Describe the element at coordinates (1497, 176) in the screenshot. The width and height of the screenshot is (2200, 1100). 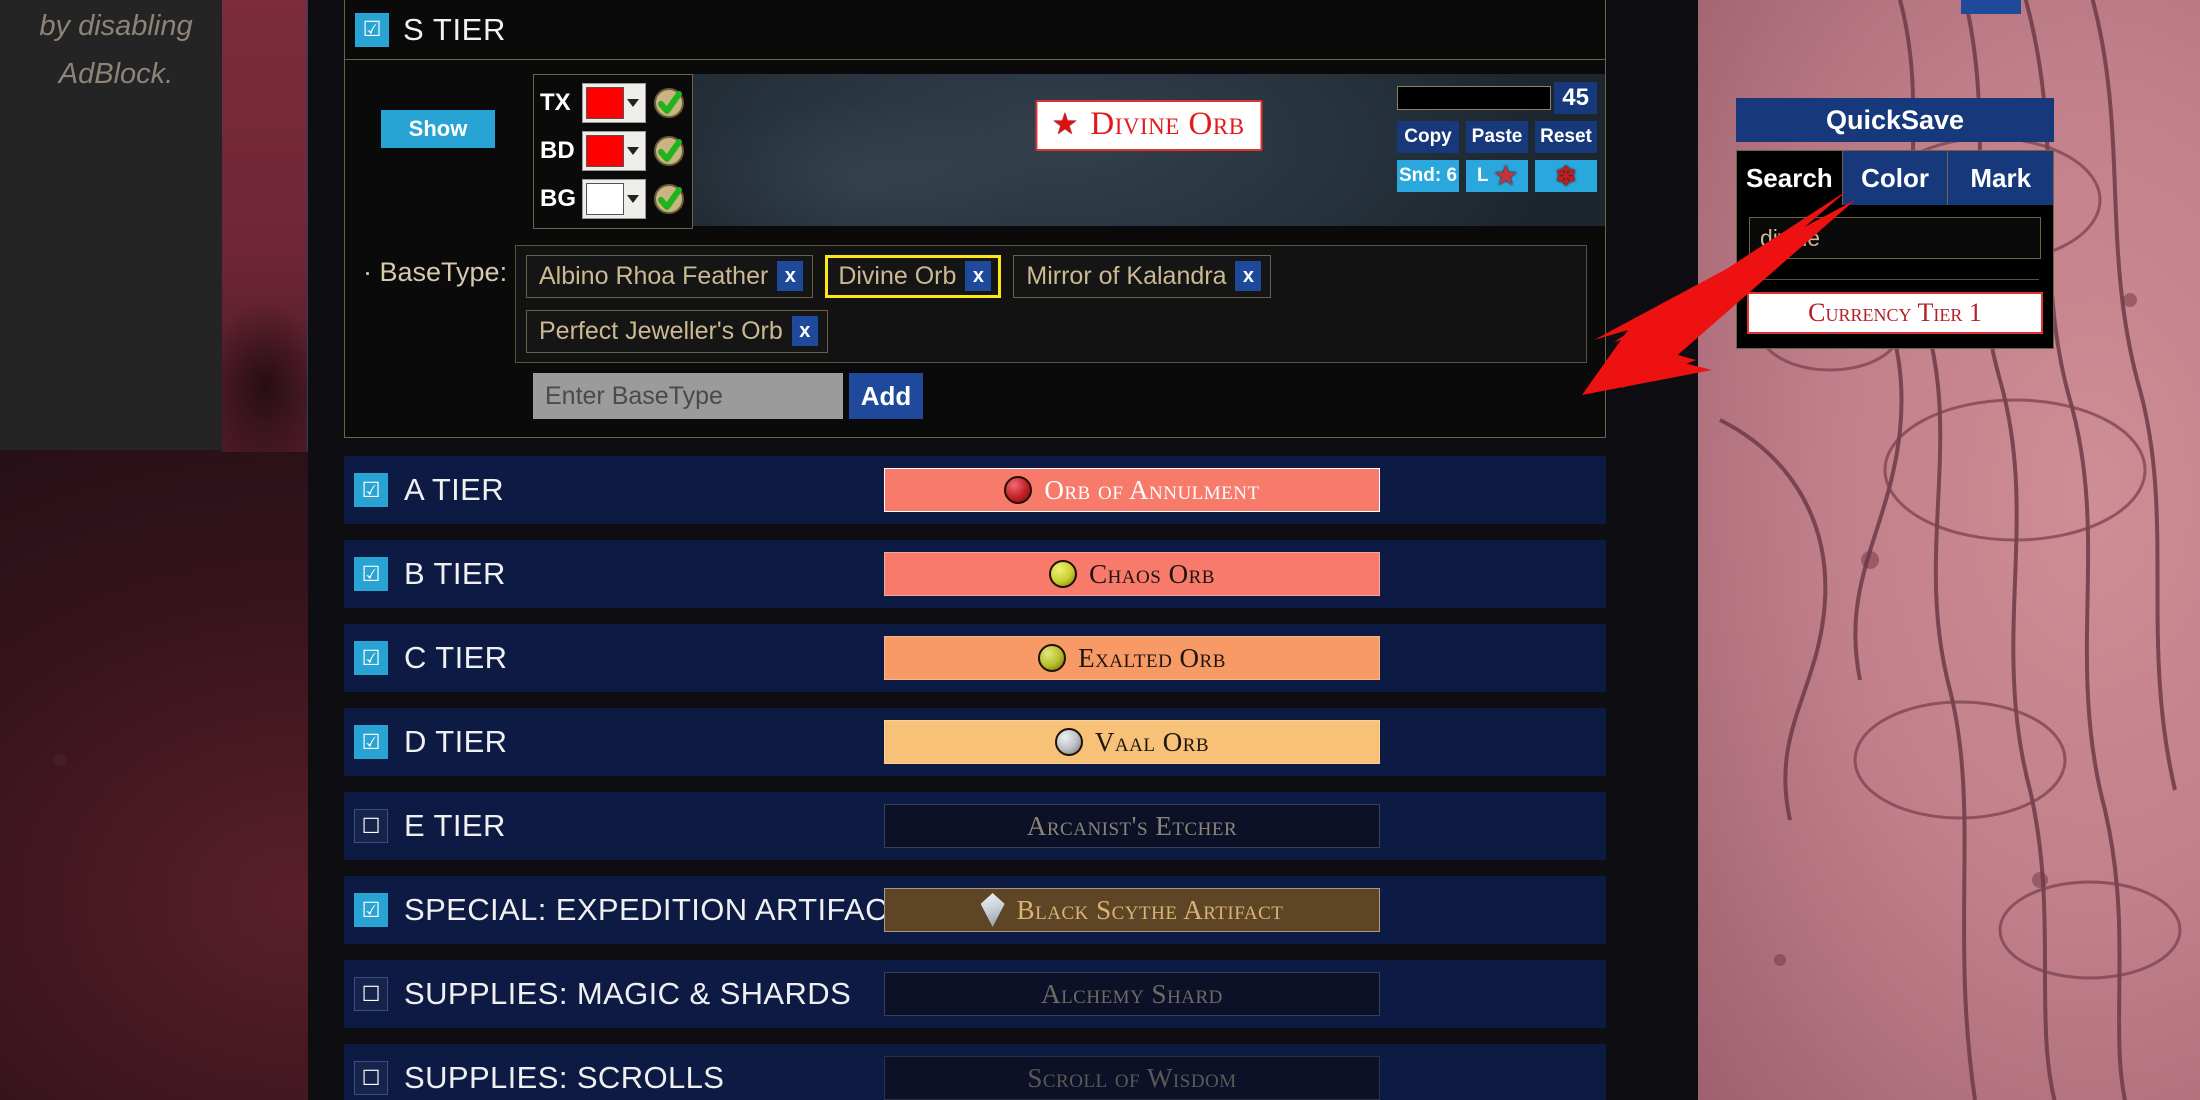
I see `minimap-icon-button: L ★` at that location.